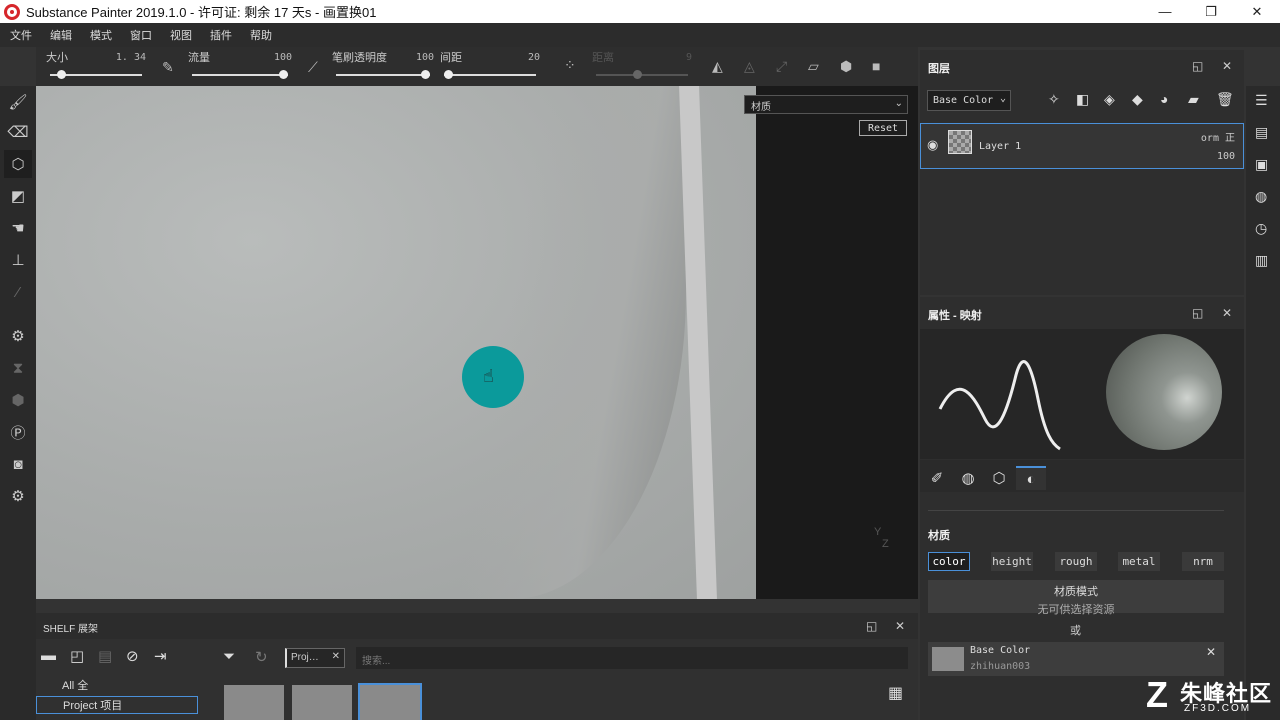 Image resolution: width=1280 pixels, height=720 pixels. I want to click on color-picker-icon: ⁄, so click(18, 292).